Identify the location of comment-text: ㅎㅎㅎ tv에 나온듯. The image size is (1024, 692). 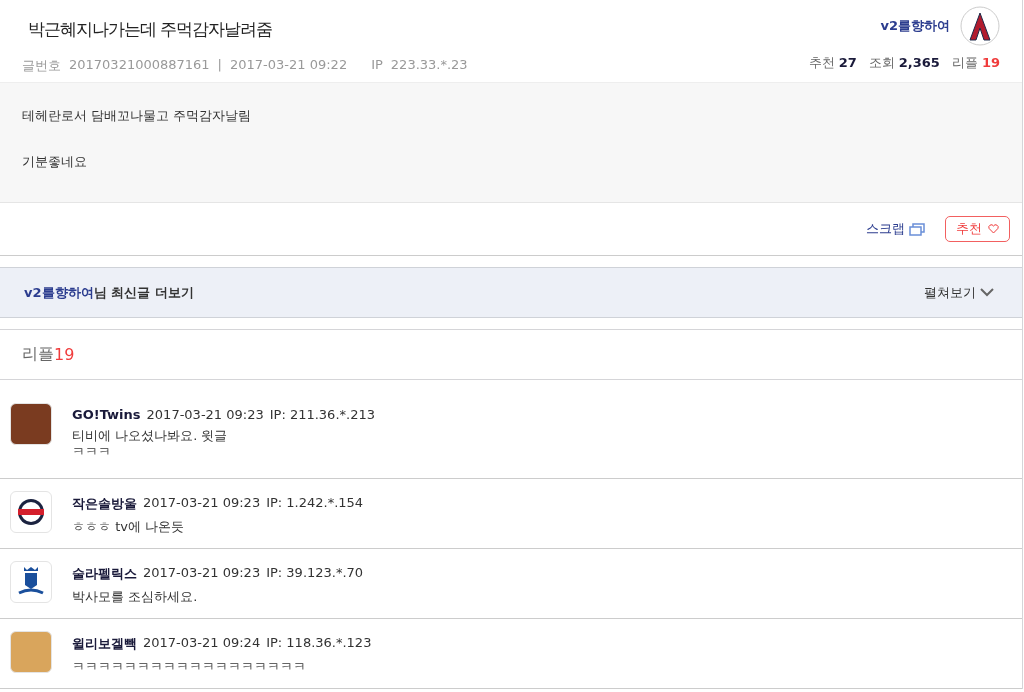
(129, 527).